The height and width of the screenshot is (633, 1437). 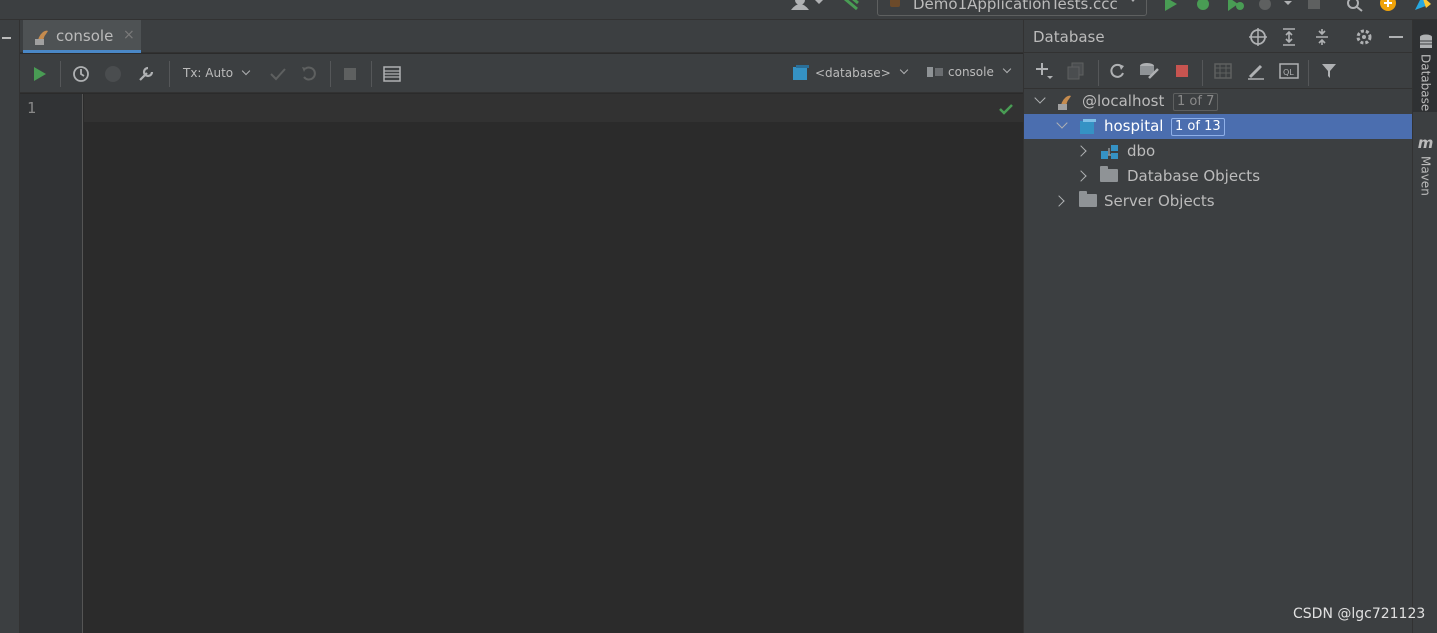 What do you see at coordinates (1425, 176) in the screenshot?
I see `tool-window-label: Maven` at bounding box center [1425, 176].